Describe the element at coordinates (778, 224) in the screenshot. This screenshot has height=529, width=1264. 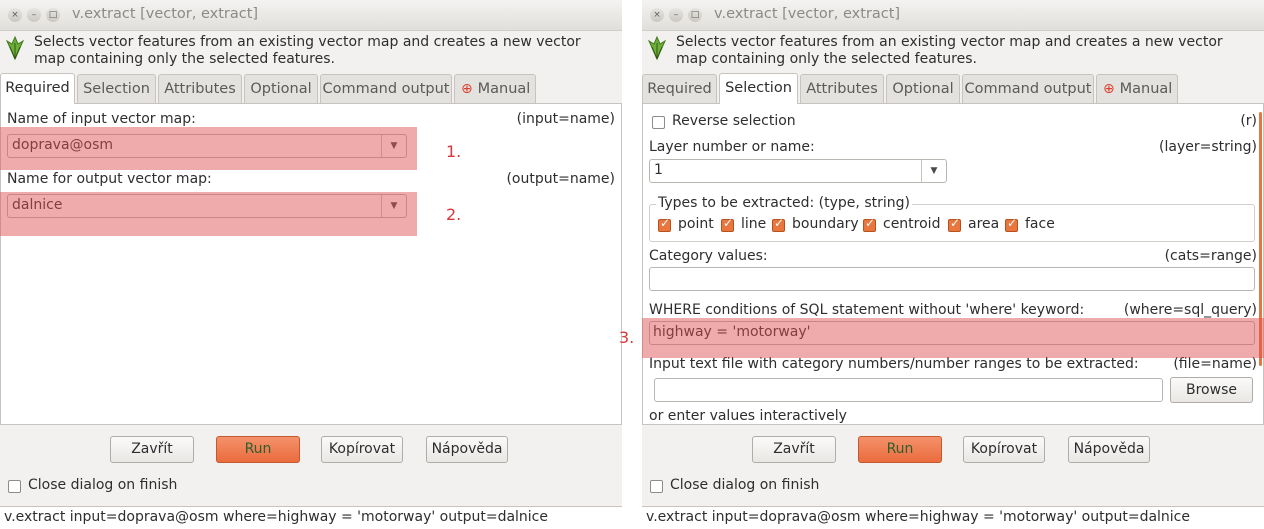
I see `type-boundary-checkbox` at that location.